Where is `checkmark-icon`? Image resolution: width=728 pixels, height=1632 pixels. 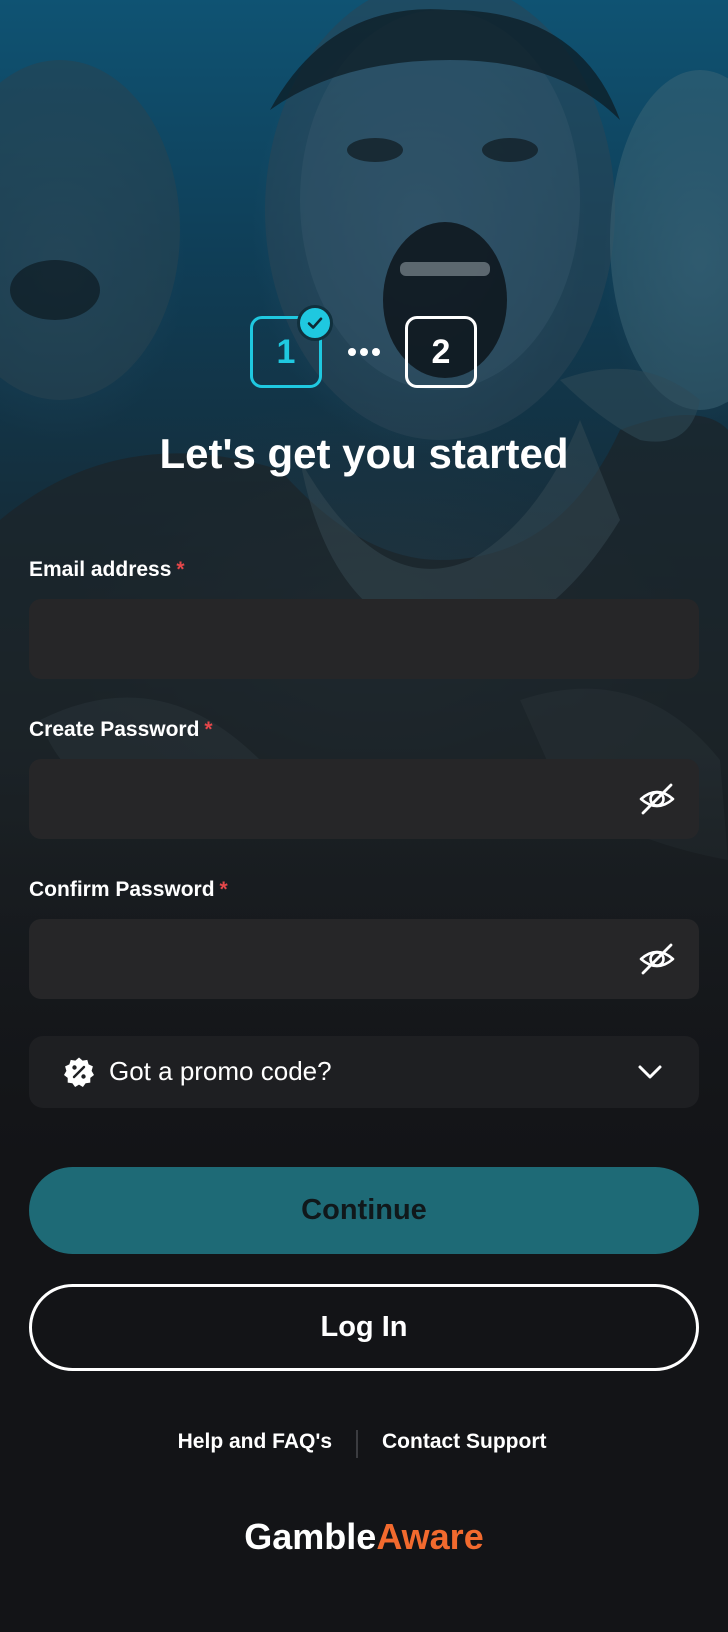
checkmark-icon is located at coordinates (315, 323).